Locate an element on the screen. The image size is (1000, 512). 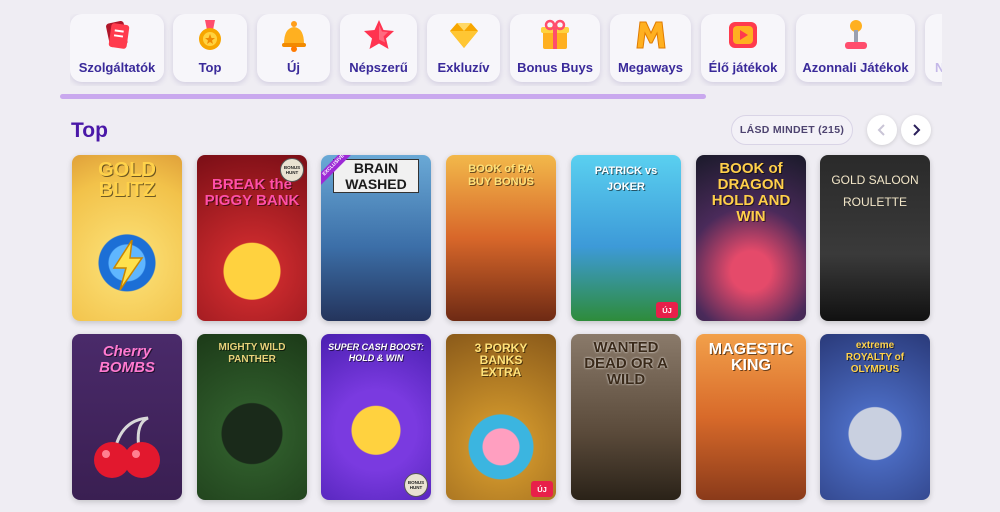
category-more: N is located at coordinates (933, 48).